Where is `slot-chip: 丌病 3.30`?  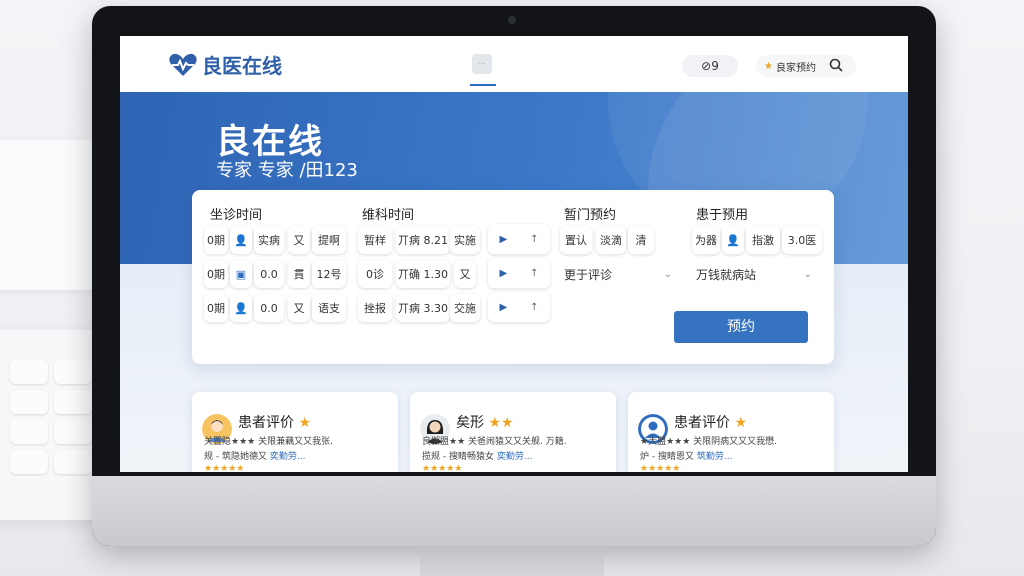 slot-chip: 丌病 3.30 is located at coordinates (423, 308).